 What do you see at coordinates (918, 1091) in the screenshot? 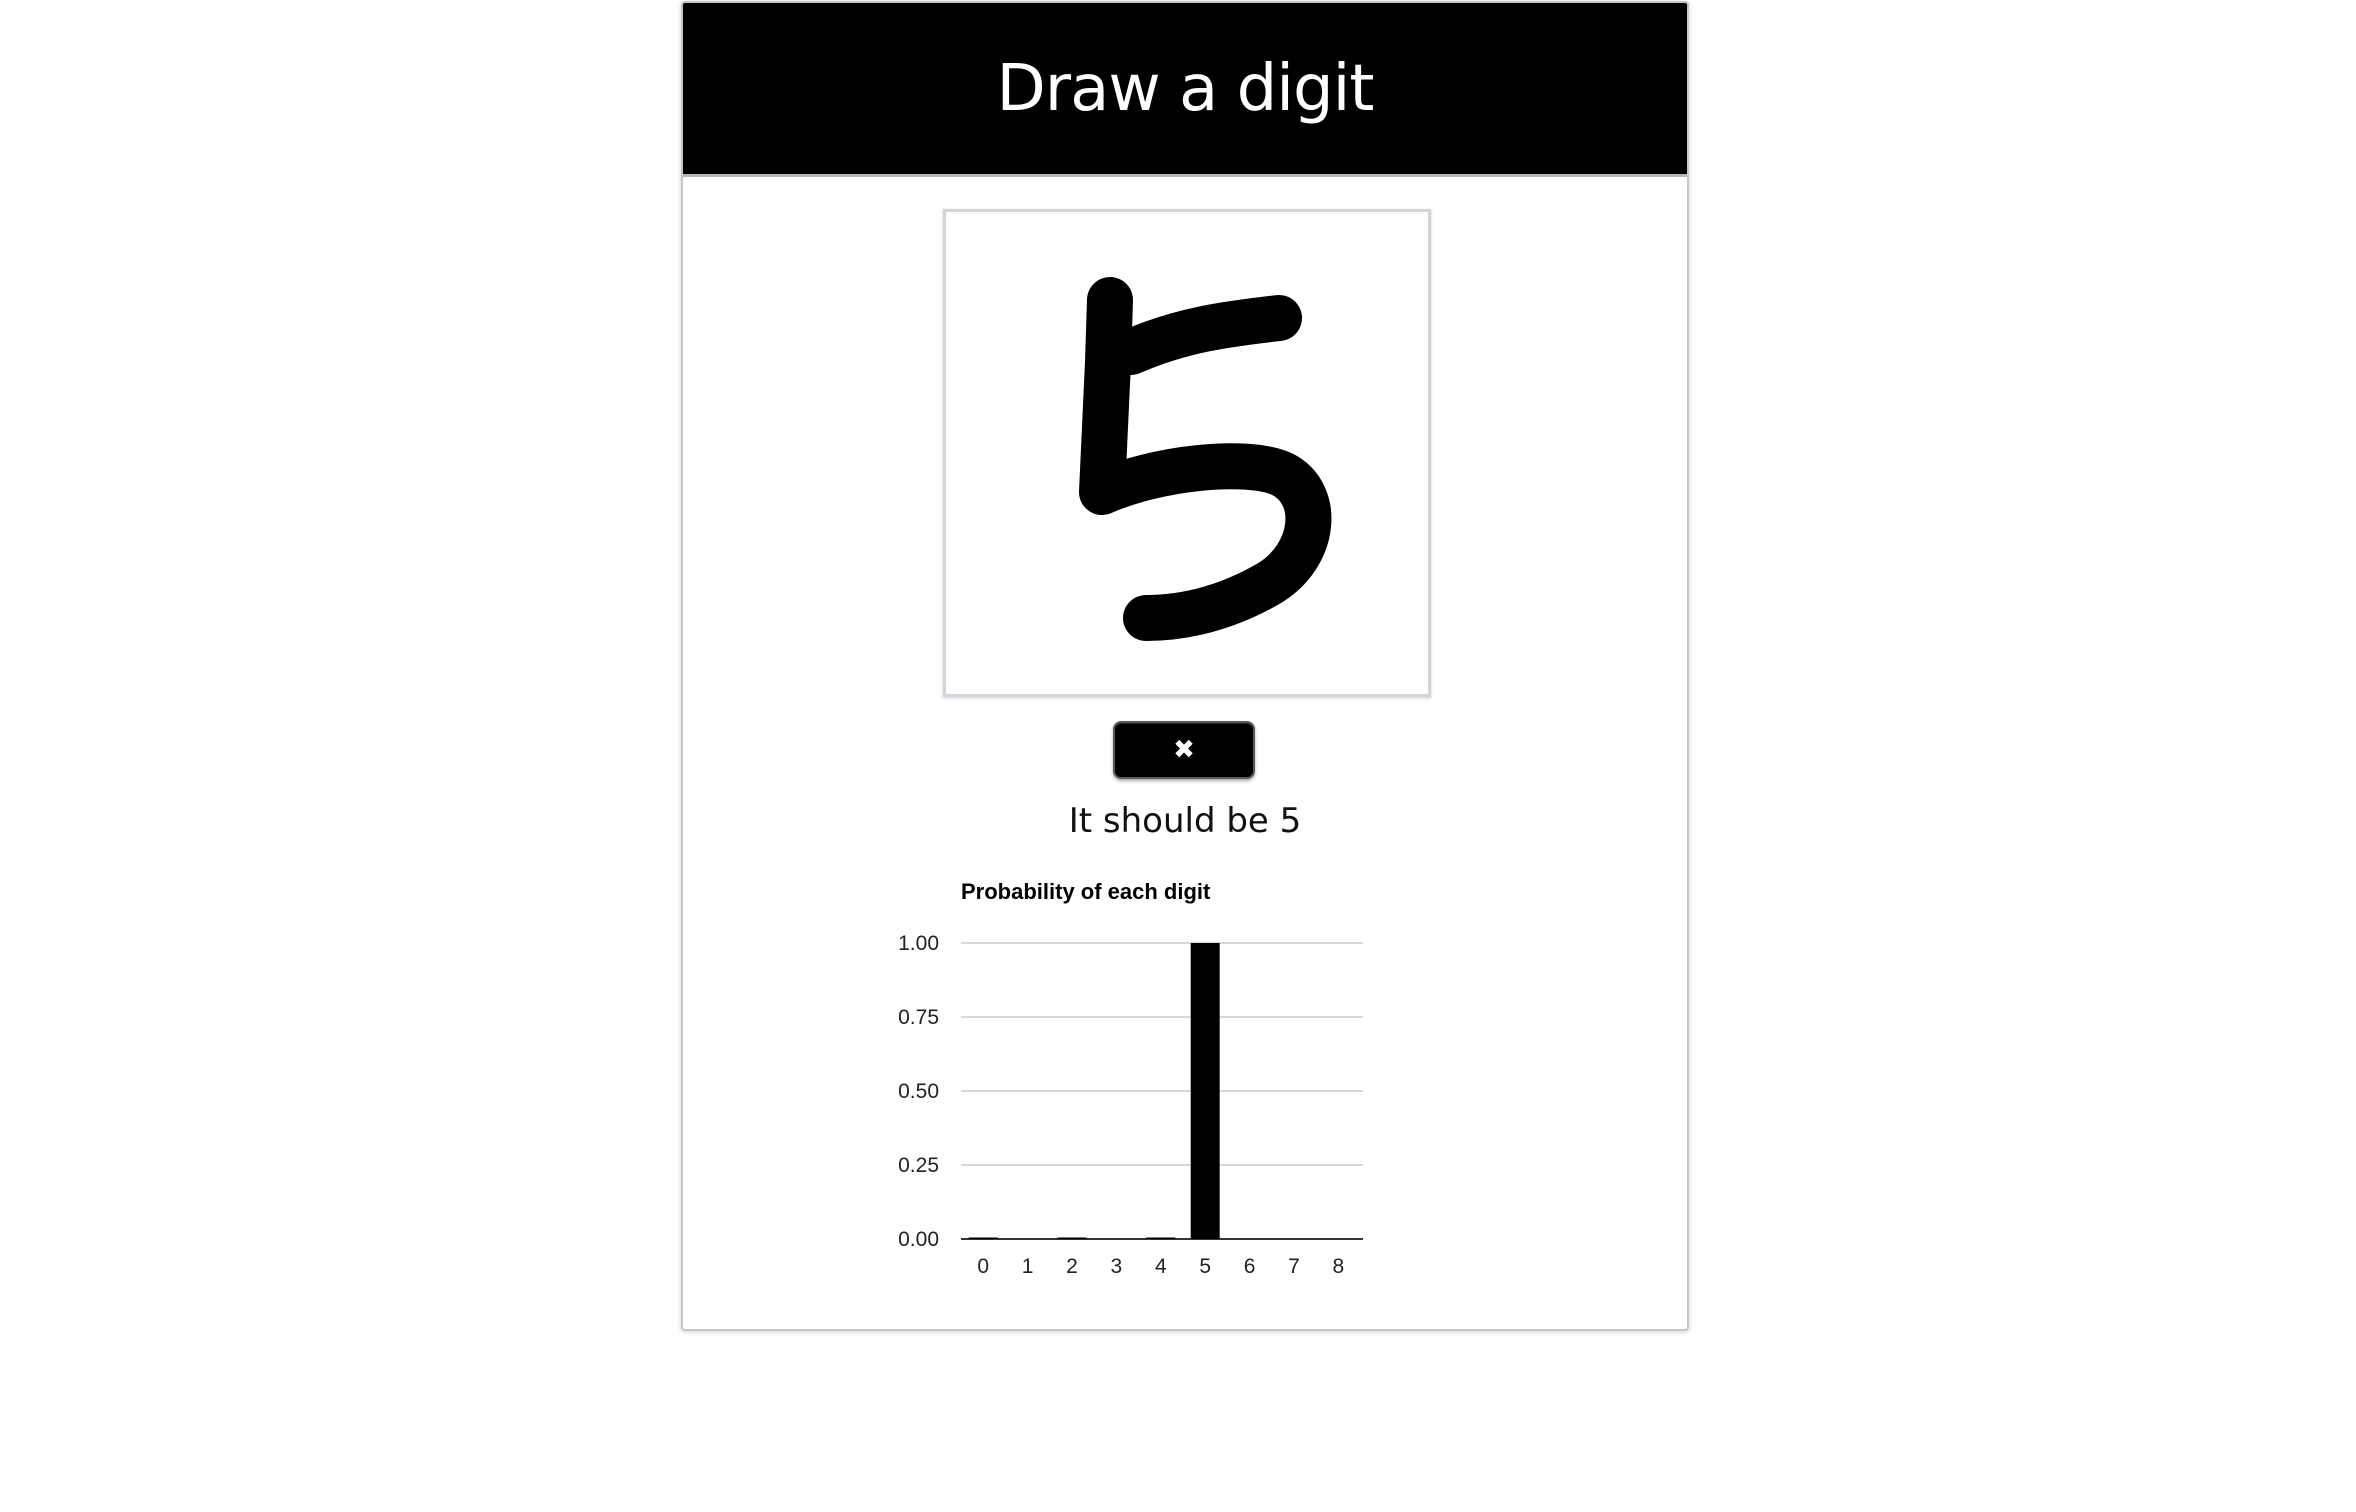
I see `y-tick-label: 0.50` at bounding box center [918, 1091].